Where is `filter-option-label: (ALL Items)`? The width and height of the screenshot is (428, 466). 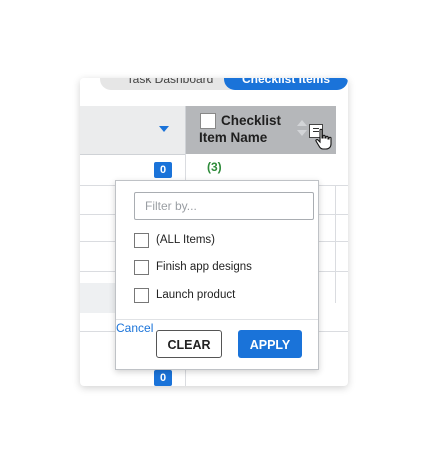
filter-option-label: (ALL Items) is located at coordinates (186, 240).